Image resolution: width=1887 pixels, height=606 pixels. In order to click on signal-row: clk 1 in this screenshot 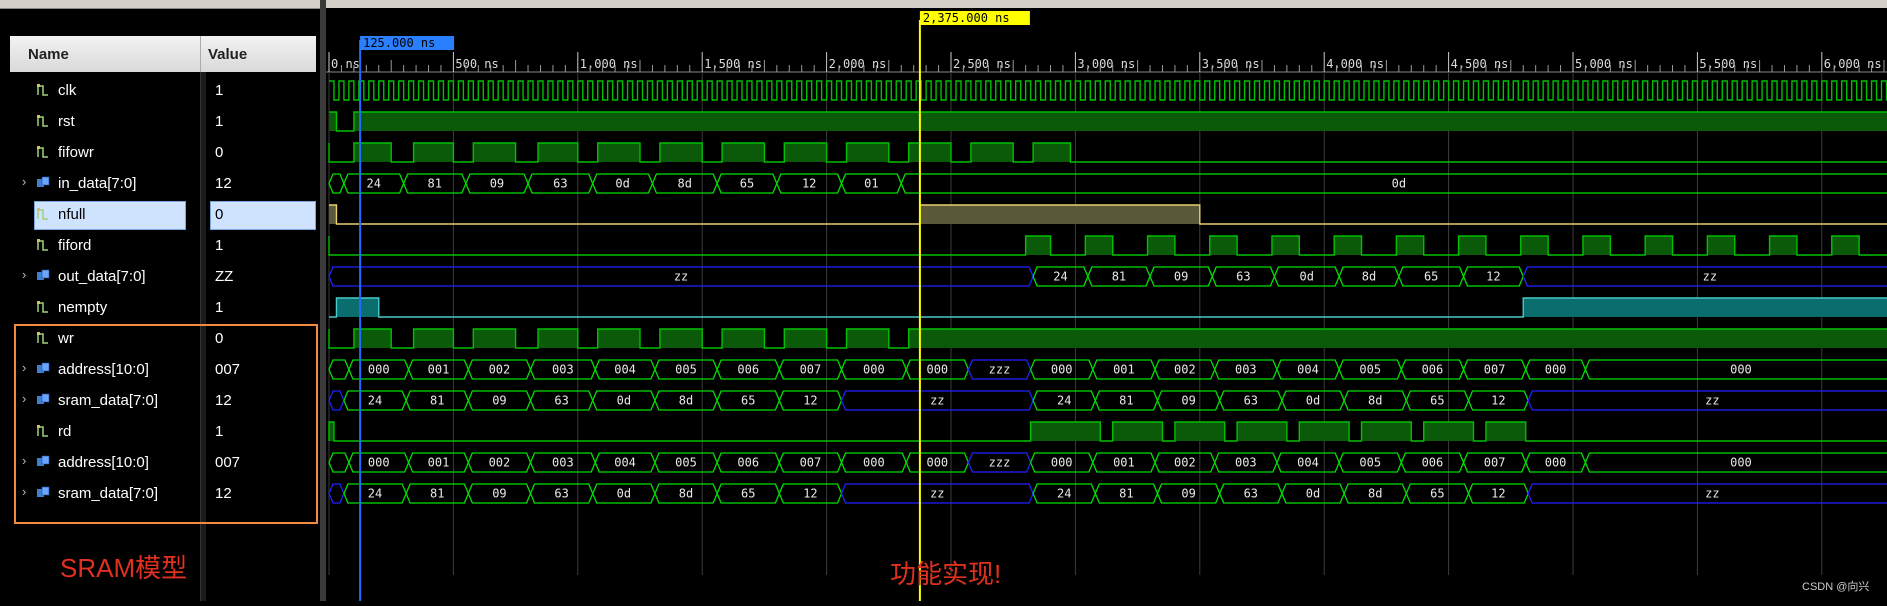, I will do `click(163, 90)`.